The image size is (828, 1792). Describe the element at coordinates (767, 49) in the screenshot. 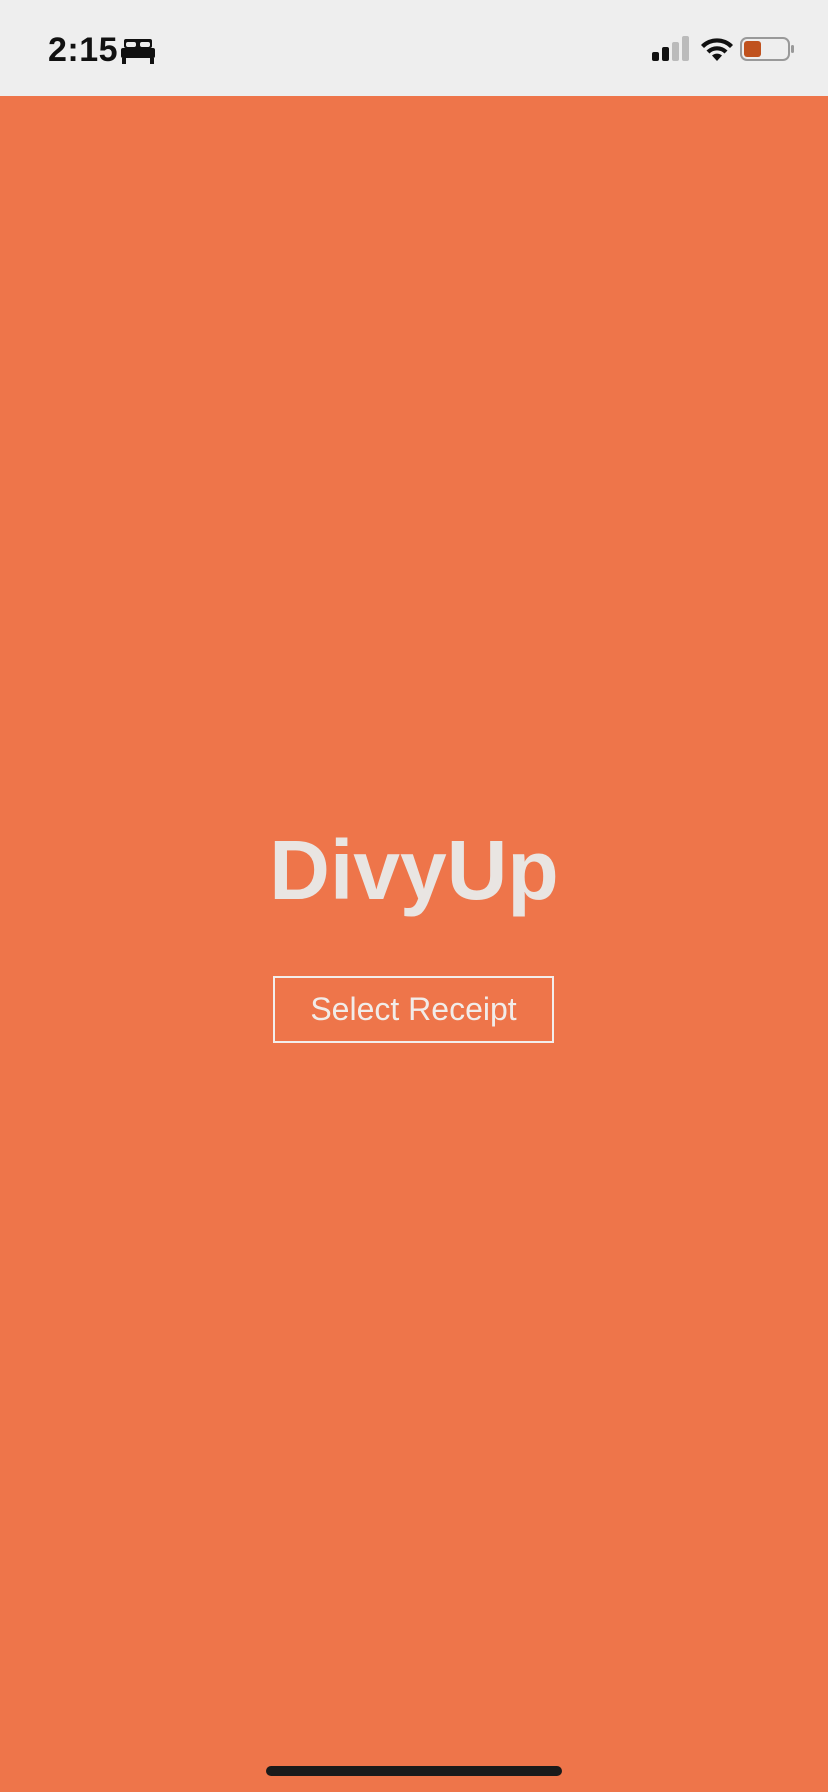

I see `battery-icon` at that location.